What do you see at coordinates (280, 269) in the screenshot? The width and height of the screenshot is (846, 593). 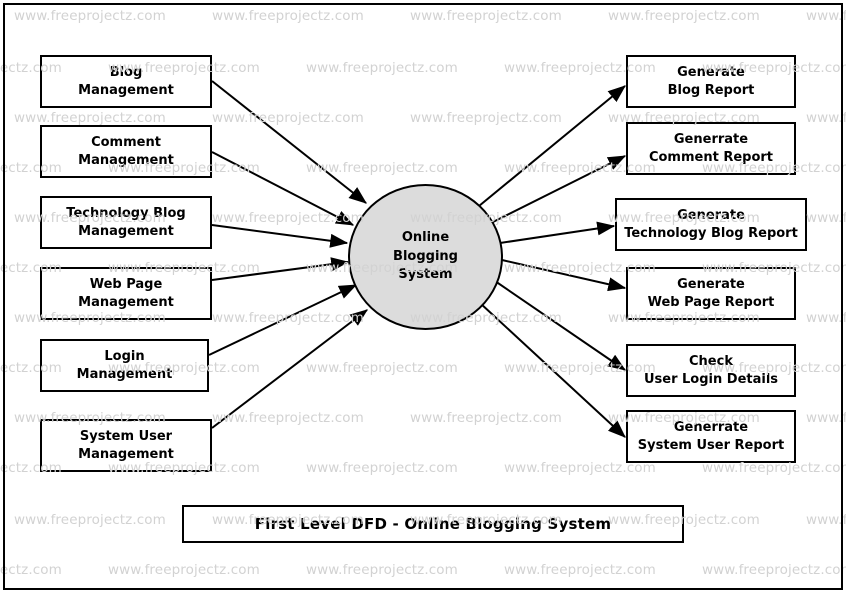 I see `flow-web-page-management` at bounding box center [280, 269].